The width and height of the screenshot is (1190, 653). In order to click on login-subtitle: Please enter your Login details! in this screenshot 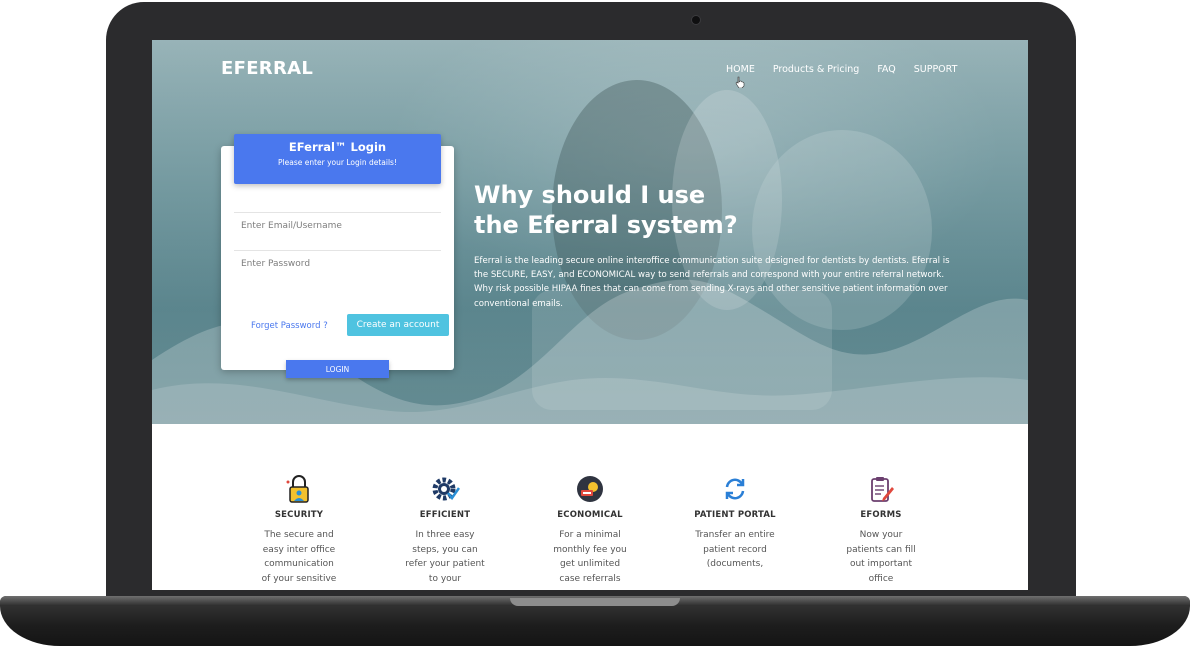, I will do `click(337, 162)`.